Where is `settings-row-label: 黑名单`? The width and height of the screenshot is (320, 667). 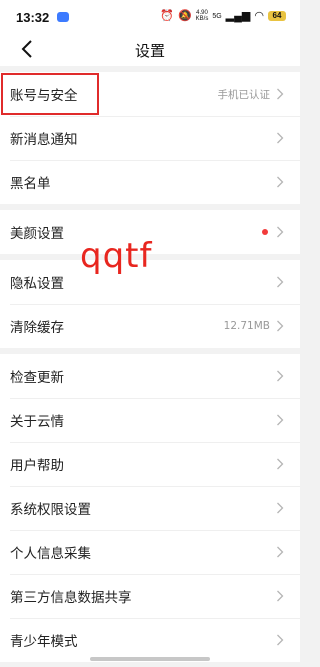
settings-row-label: 黑名单 is located at coordinates (30, 184).